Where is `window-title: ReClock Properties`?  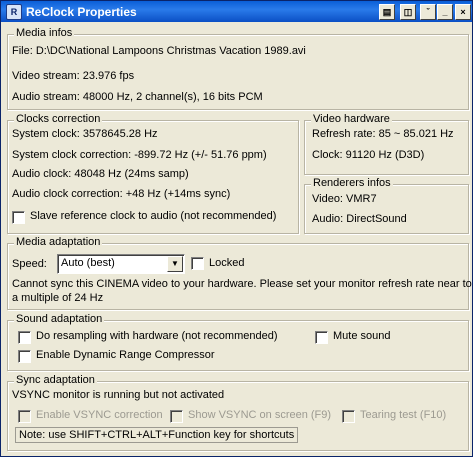
window-title: ReClock Properties is located at coordinates (81, 12).